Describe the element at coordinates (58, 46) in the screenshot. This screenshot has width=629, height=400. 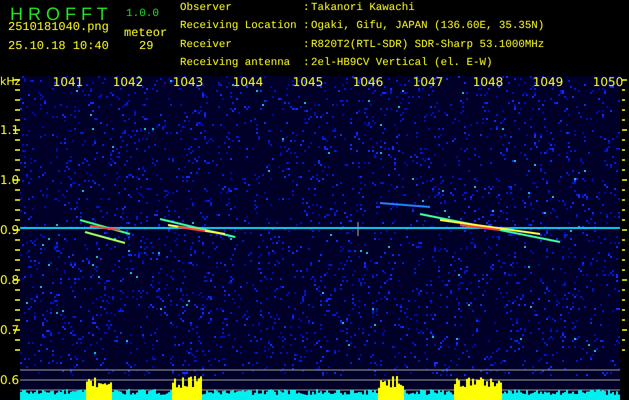
I see `date-time: 25.10.18 10:40` at that location.